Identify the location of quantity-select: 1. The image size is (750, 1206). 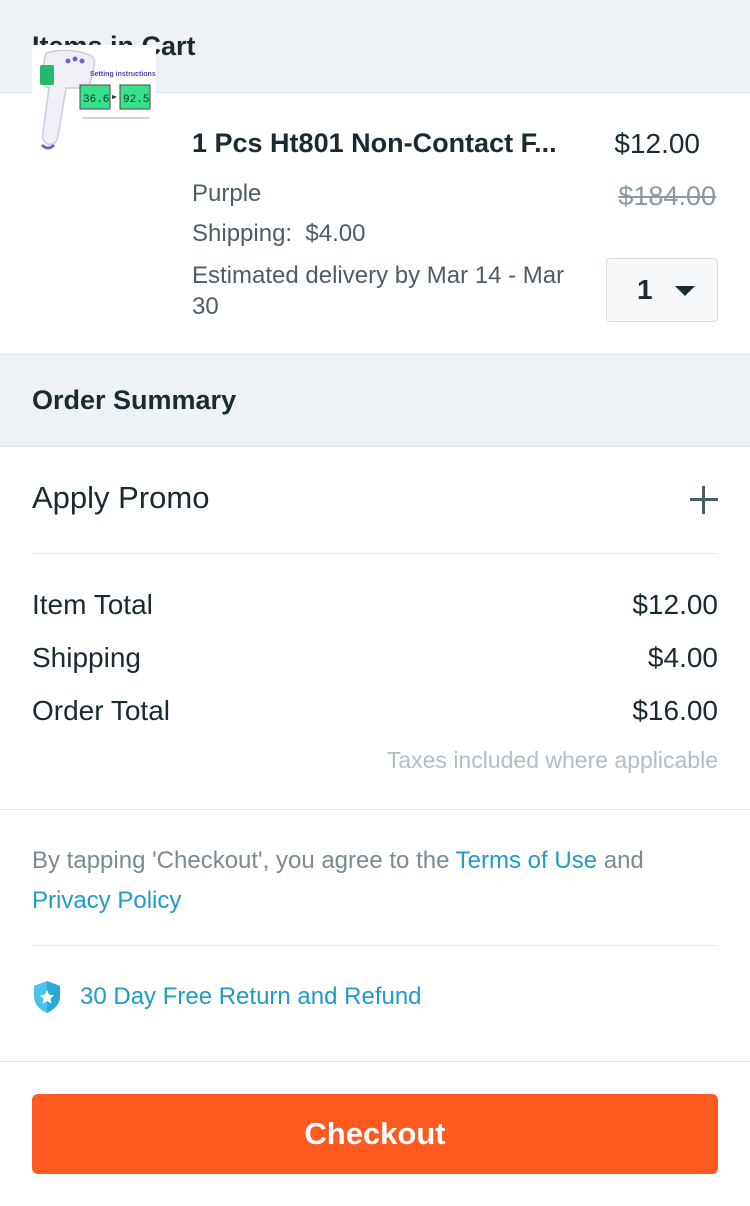
(662, 290).